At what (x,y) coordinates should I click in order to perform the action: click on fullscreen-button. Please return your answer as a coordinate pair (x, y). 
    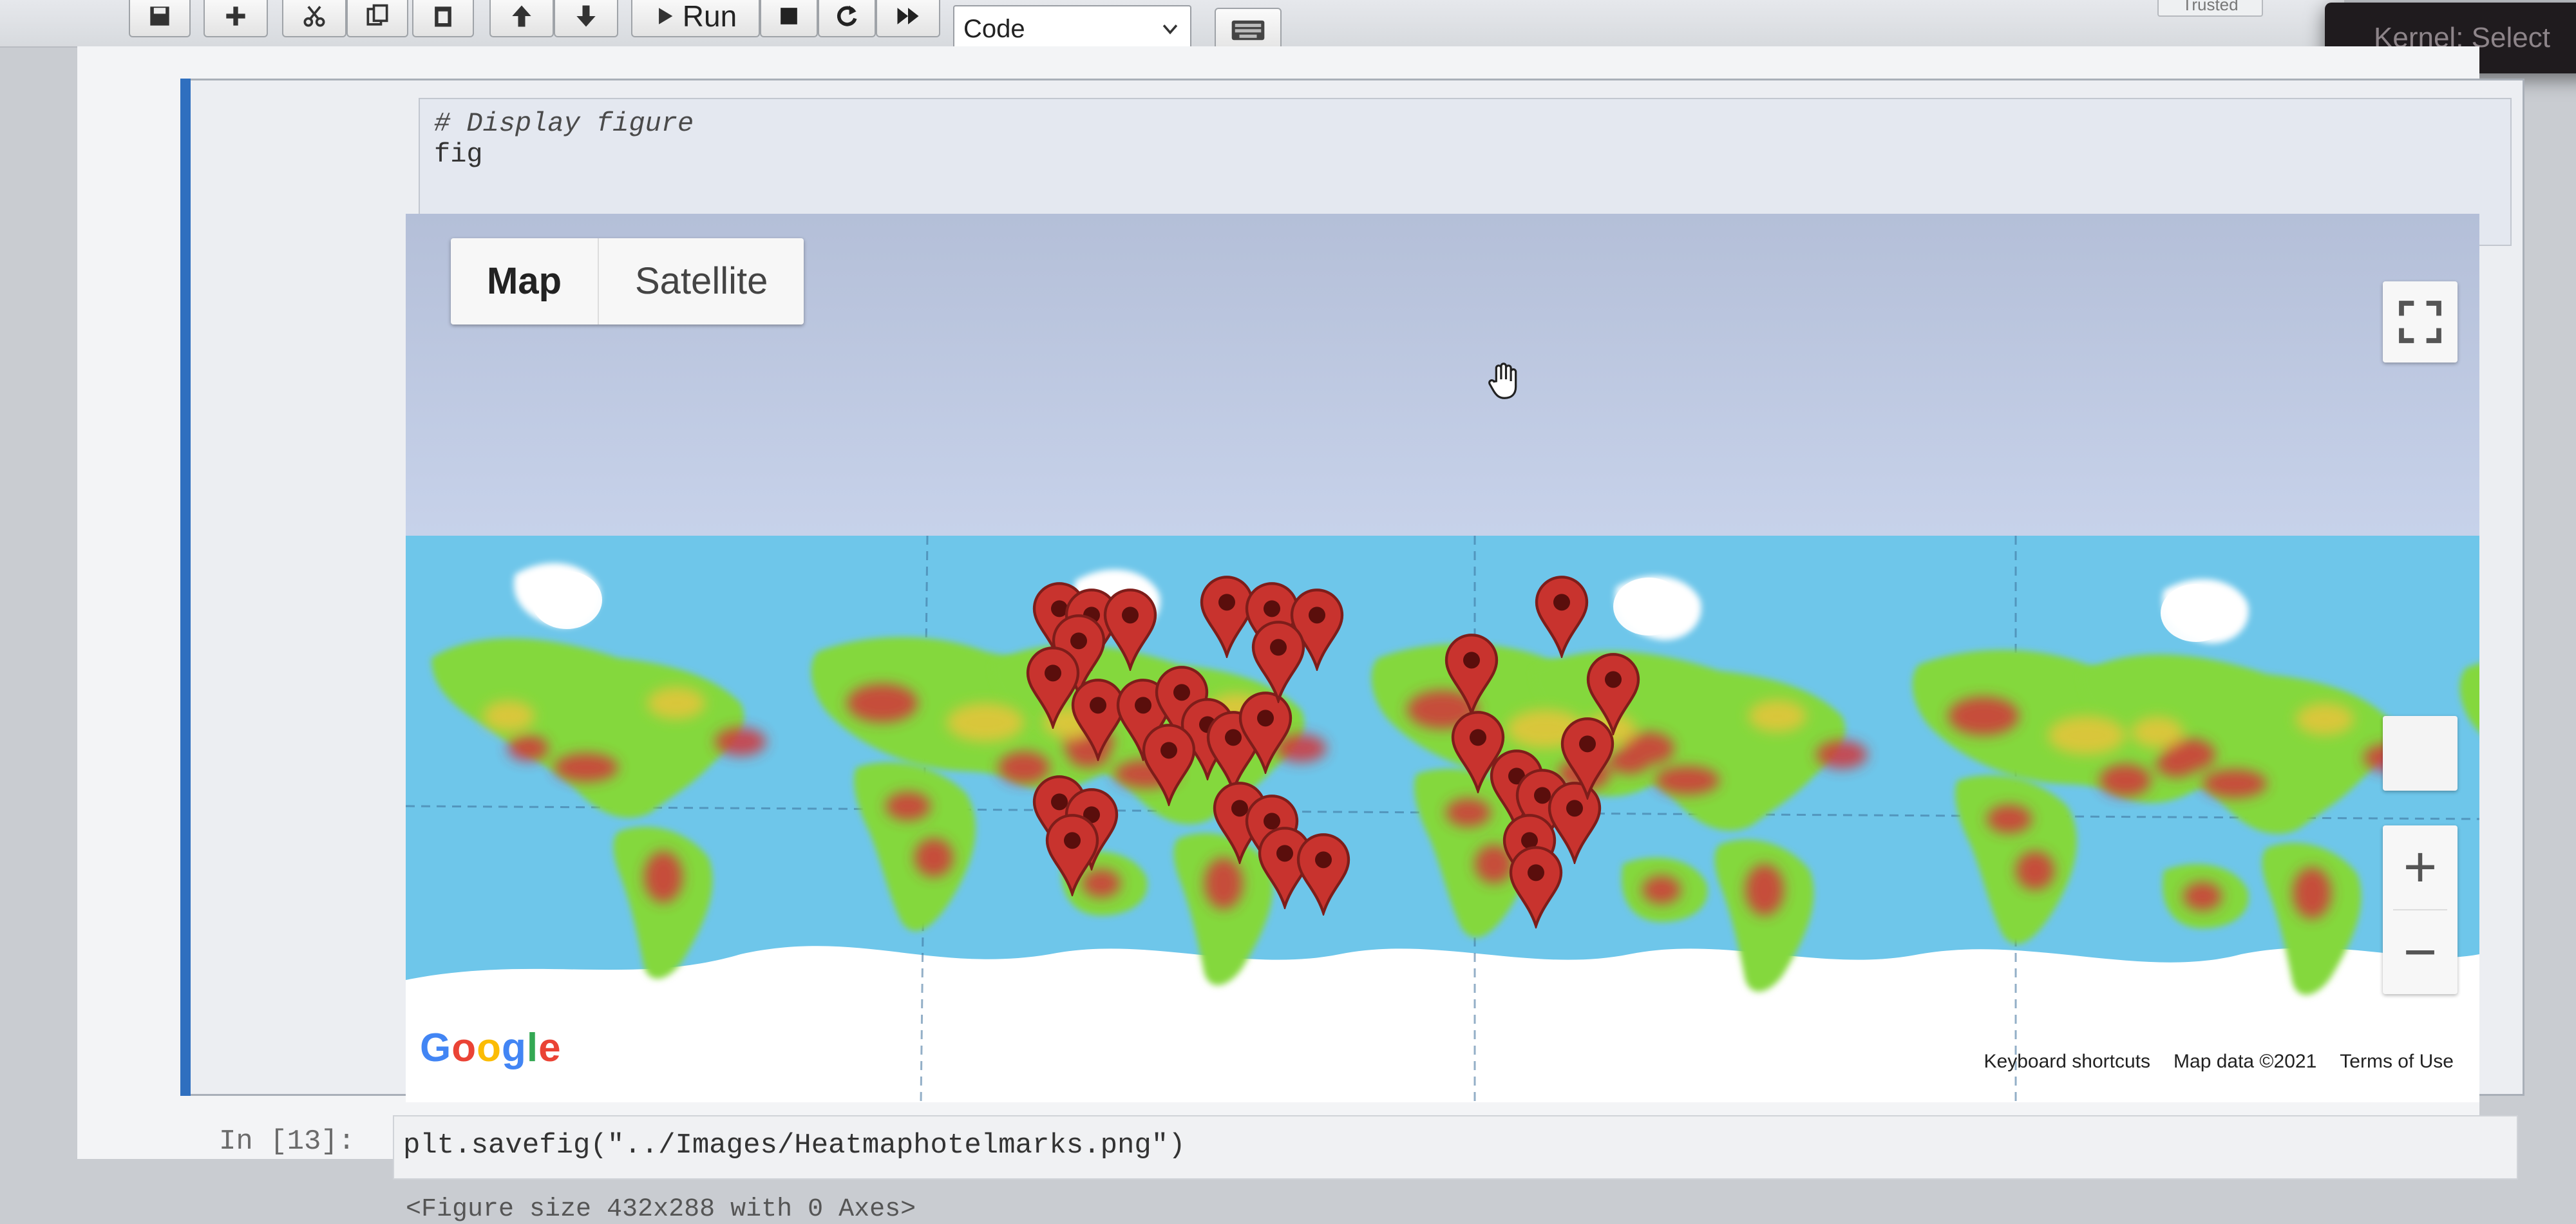
    Looking at the image, I should click on (2421, 321).